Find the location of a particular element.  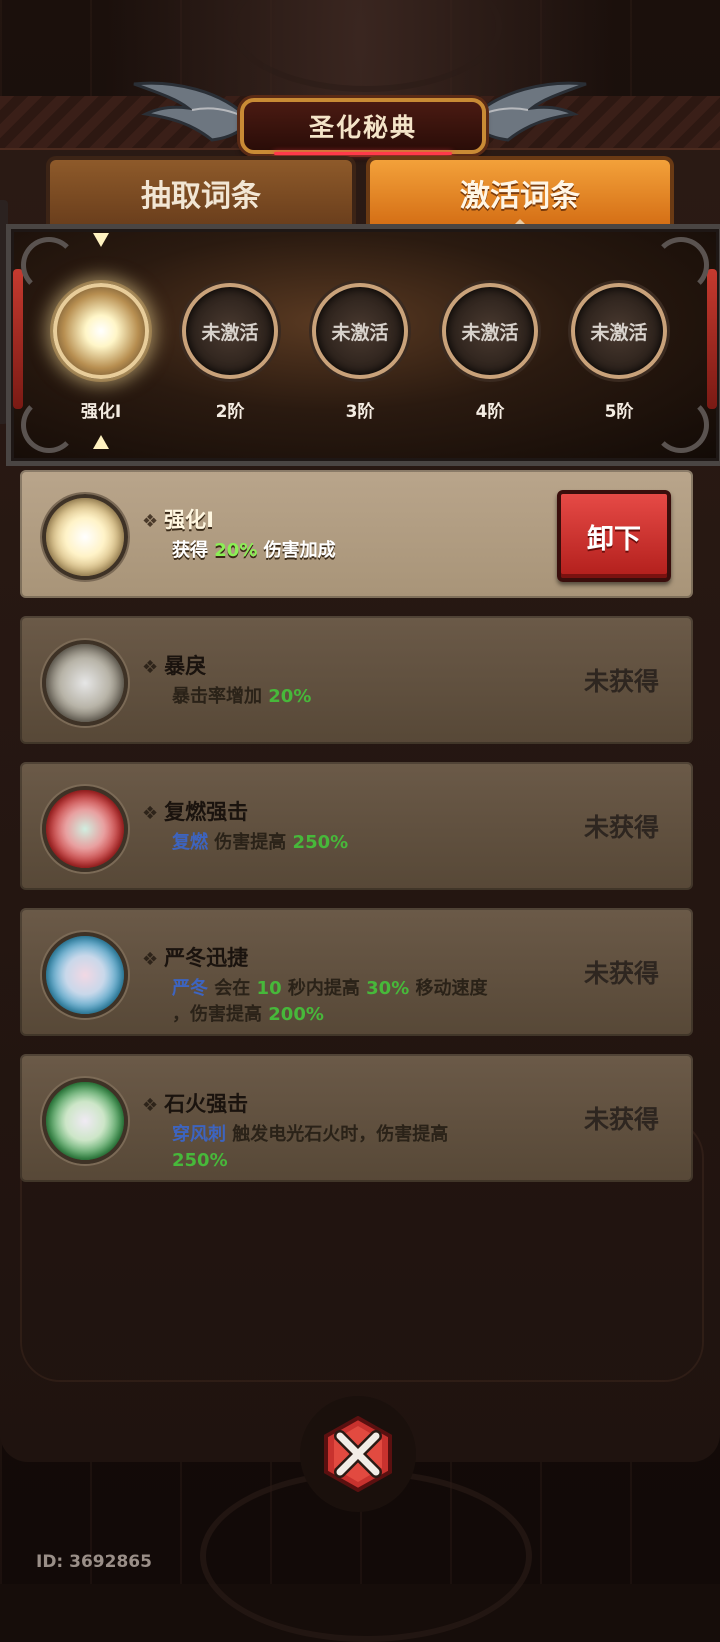

affix-description: 严冬 会在 10 秒内提高 30% 移动速度 ，伤害提高 200% is located at coordinates (330, 1001).